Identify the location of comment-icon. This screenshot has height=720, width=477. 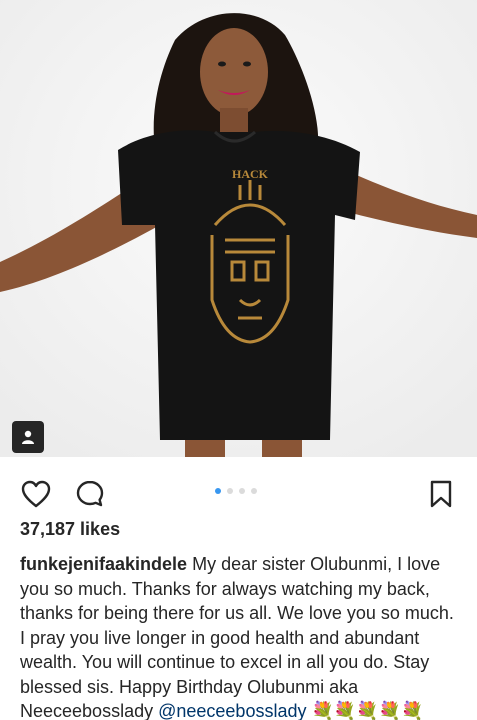
(90, 494).